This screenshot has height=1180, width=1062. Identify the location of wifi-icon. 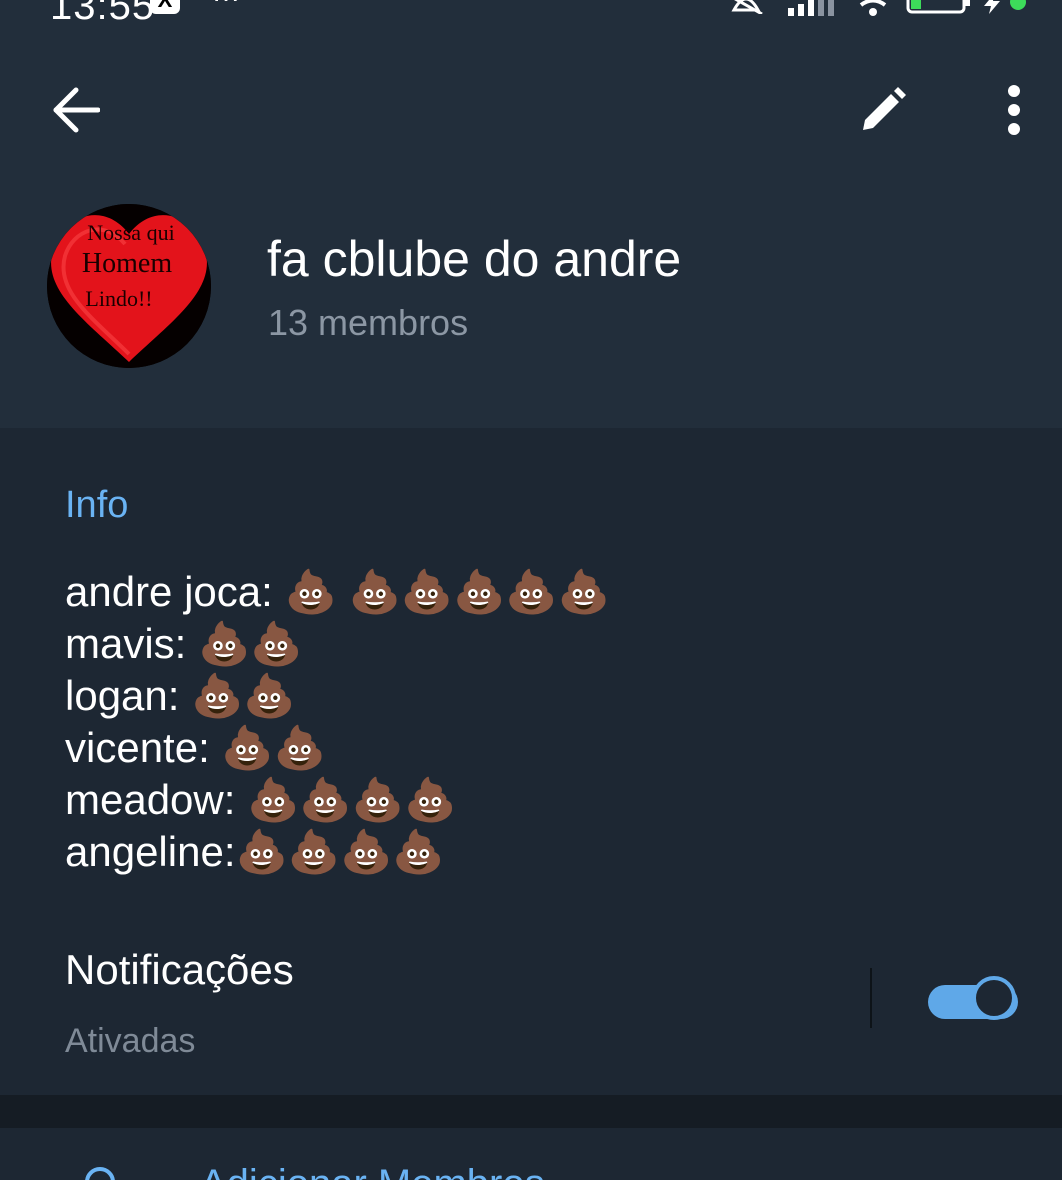
(873, 8).